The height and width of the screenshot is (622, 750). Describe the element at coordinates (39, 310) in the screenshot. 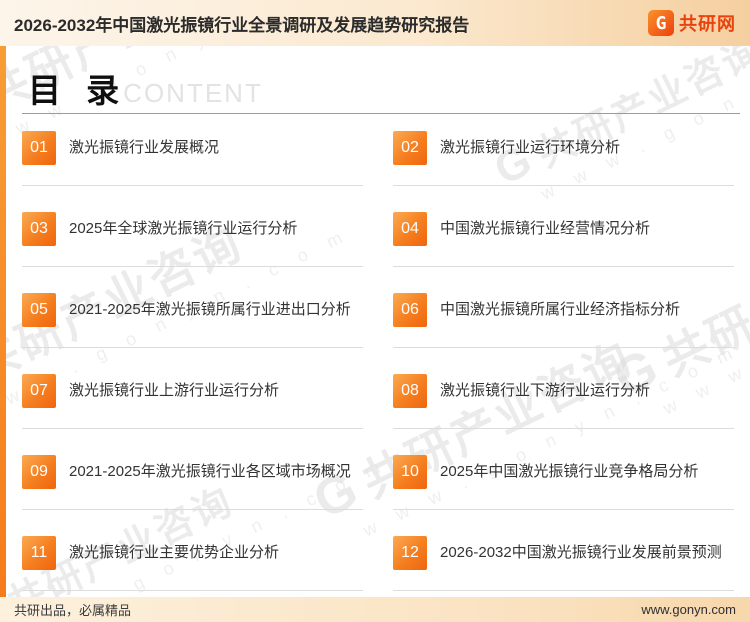

I see `toc-number-badge: 05` at that location.